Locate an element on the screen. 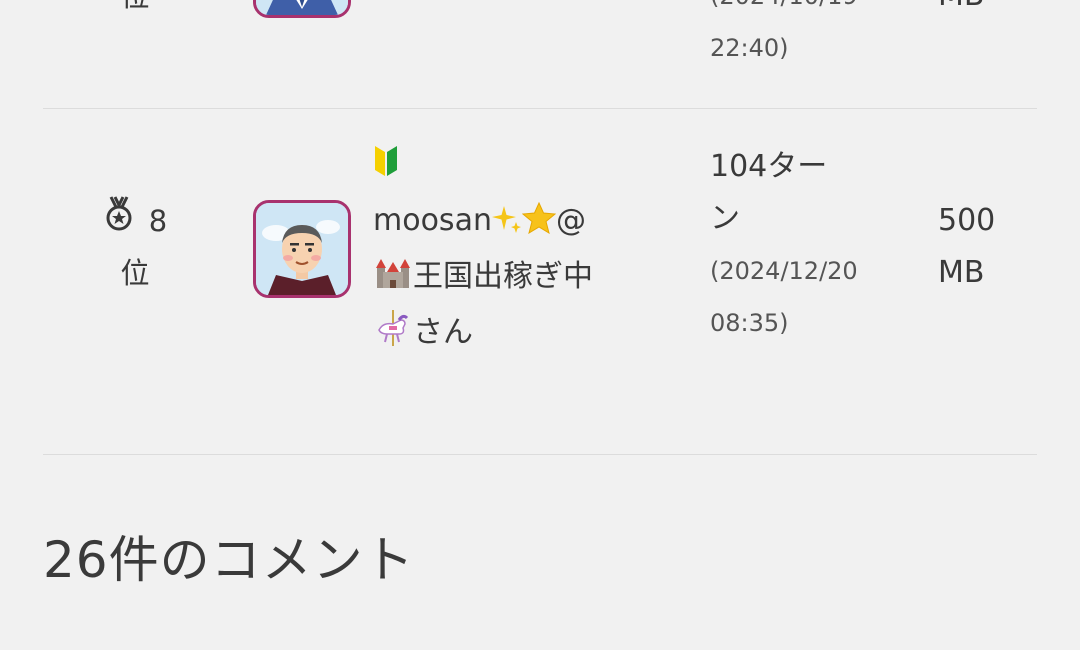  player-name-at: @ is located at coordinates (570, 220).